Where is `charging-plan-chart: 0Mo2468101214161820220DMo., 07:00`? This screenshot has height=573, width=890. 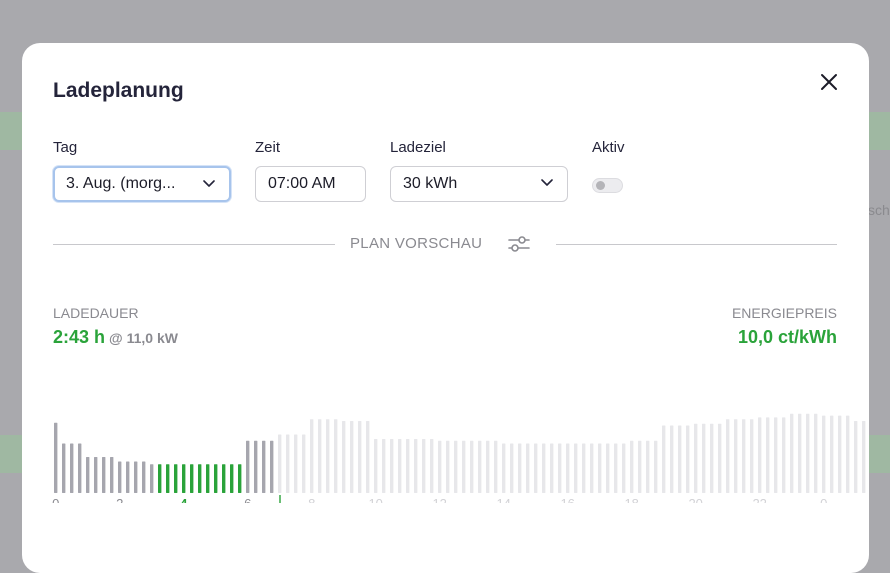
charging-plan-chart: 0Mo2468101214161820220DMo., 07:00 is located at coordinates (459, 458).